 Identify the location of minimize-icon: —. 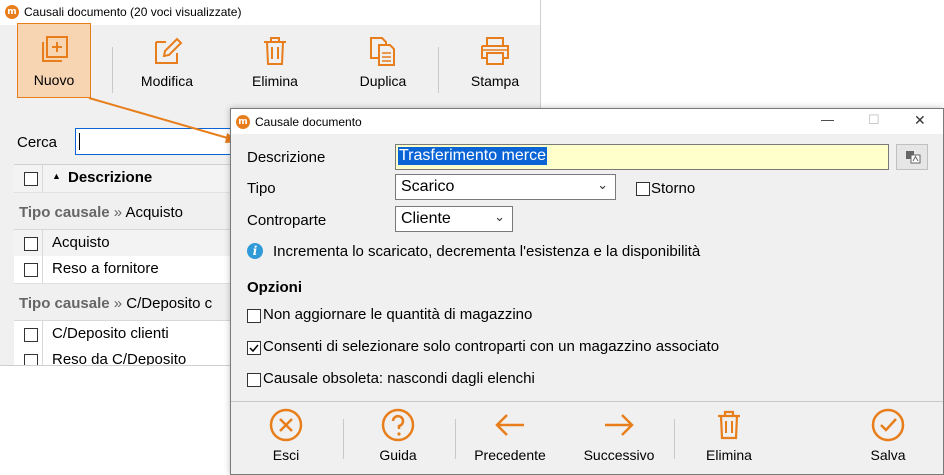
(827, 119).